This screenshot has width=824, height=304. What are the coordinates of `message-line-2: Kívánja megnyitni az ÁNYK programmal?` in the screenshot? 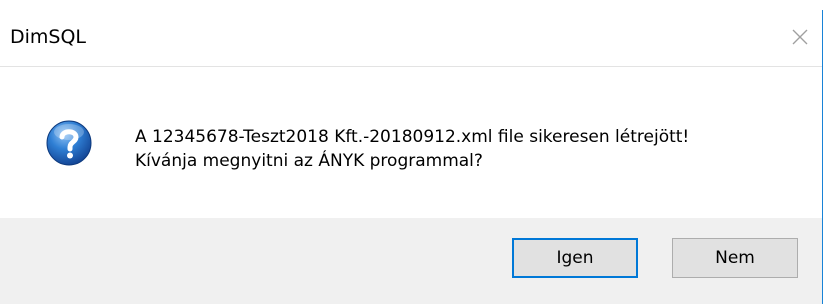 It's located at (309, 161).